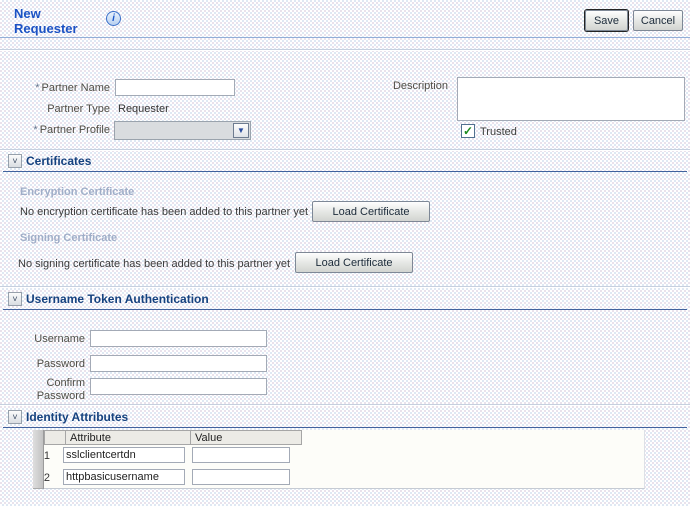 Image resolution: width=690 pixels, height=506 pixels. What do you see at coordinates (178, 363) in the screenshot?
I see `password-input` at bounding box center [178, 363].